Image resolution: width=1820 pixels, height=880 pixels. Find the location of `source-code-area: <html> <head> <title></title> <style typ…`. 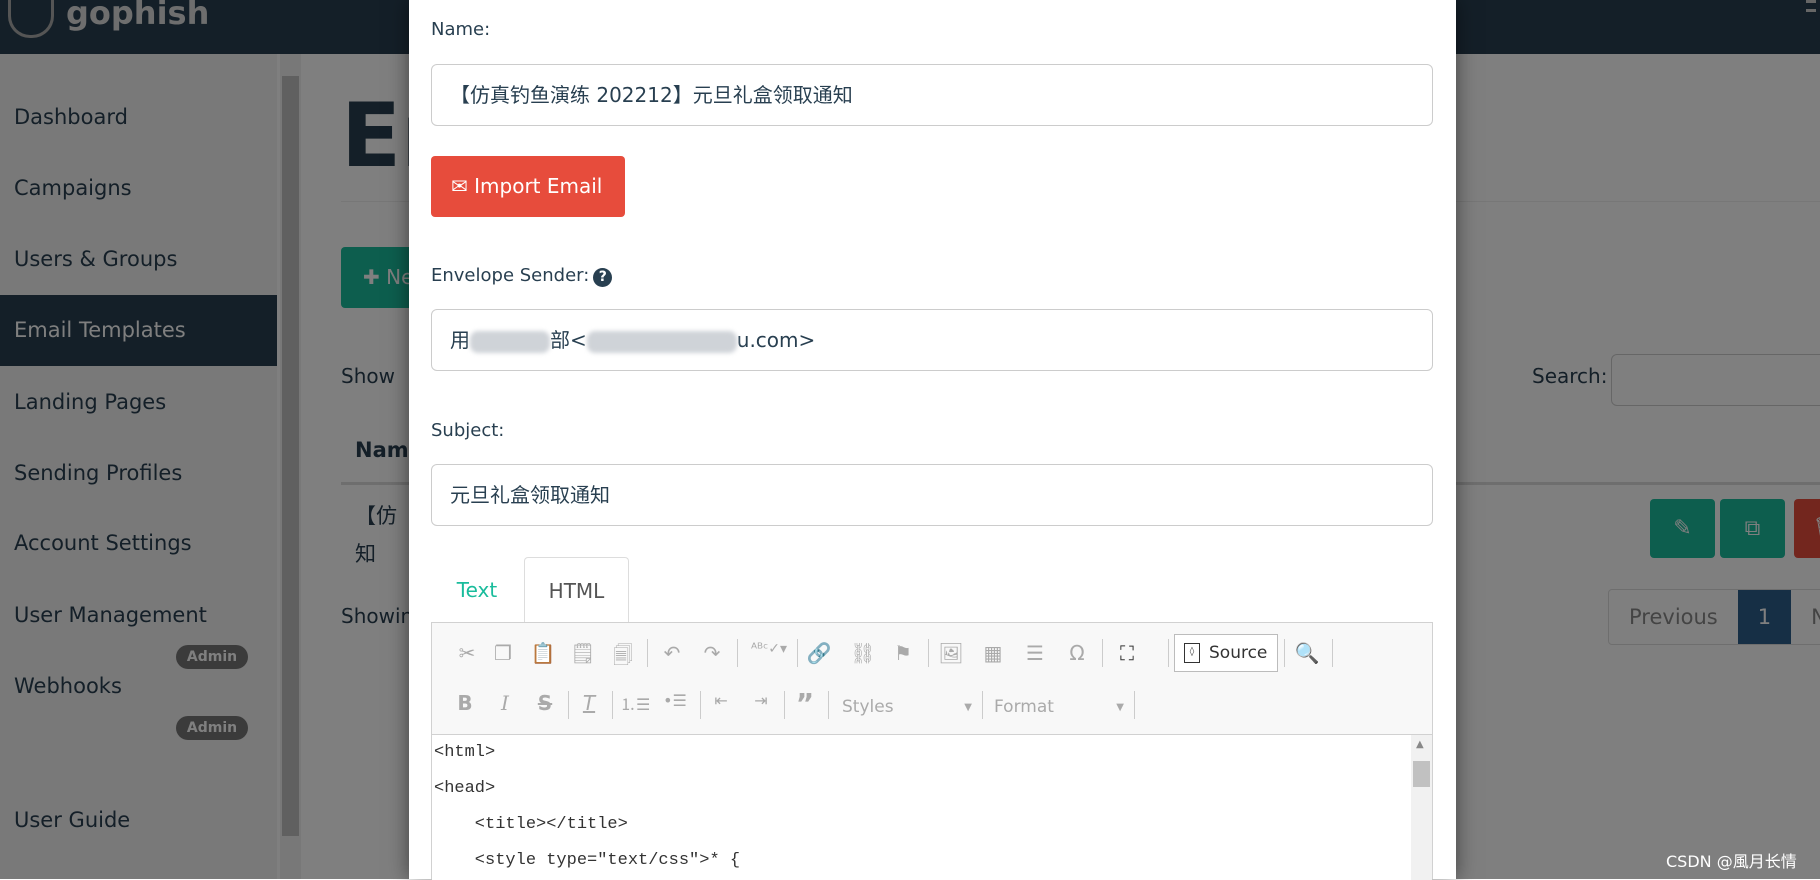

source-code-area: <html> <head> <title></title> <style typ… is located at coordinates (922, 807).